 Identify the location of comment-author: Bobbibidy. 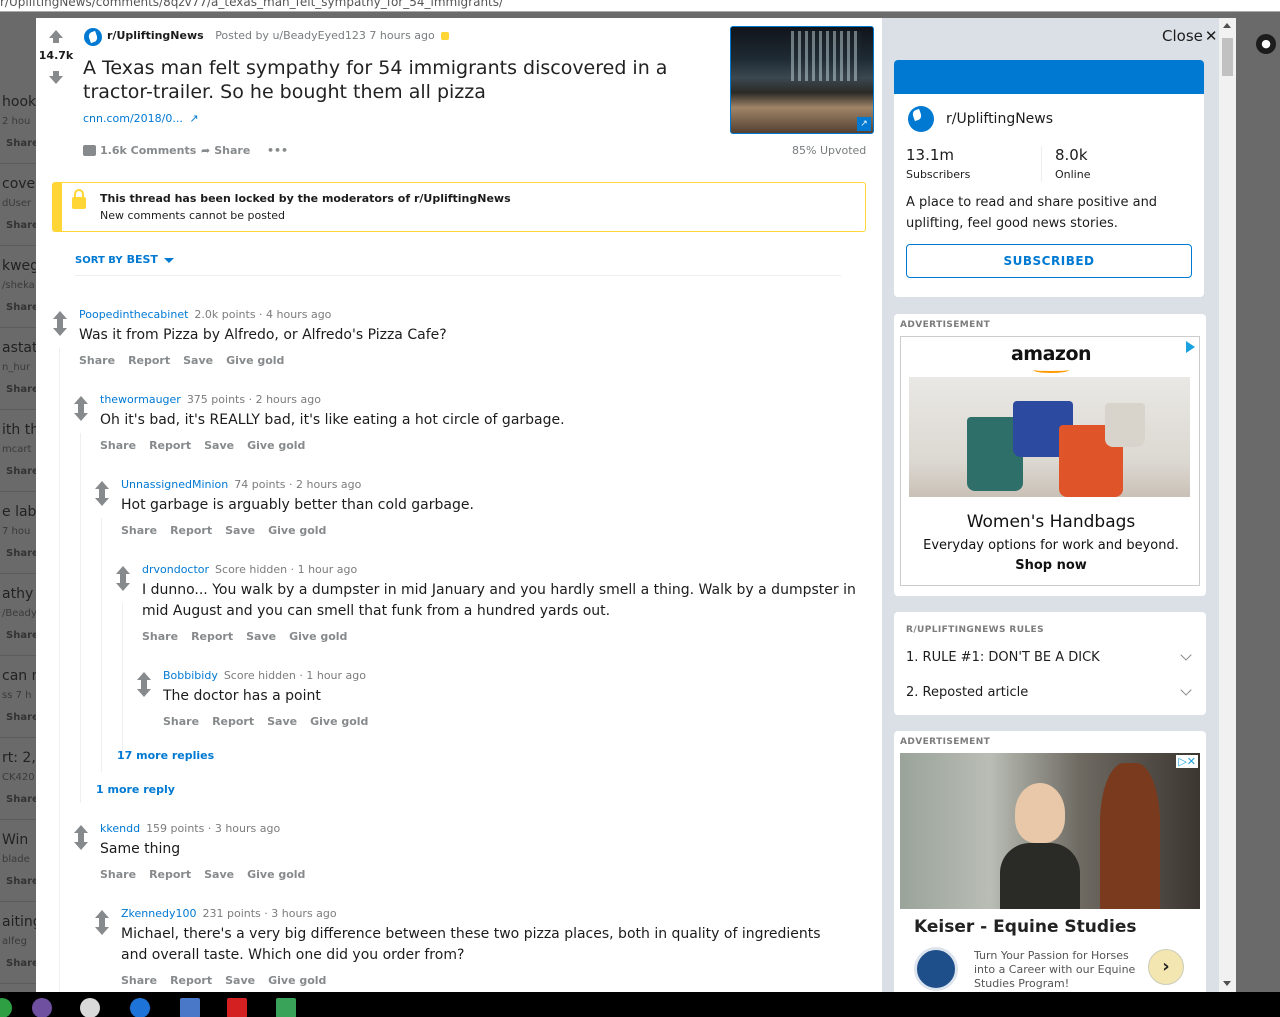
(190, 675).